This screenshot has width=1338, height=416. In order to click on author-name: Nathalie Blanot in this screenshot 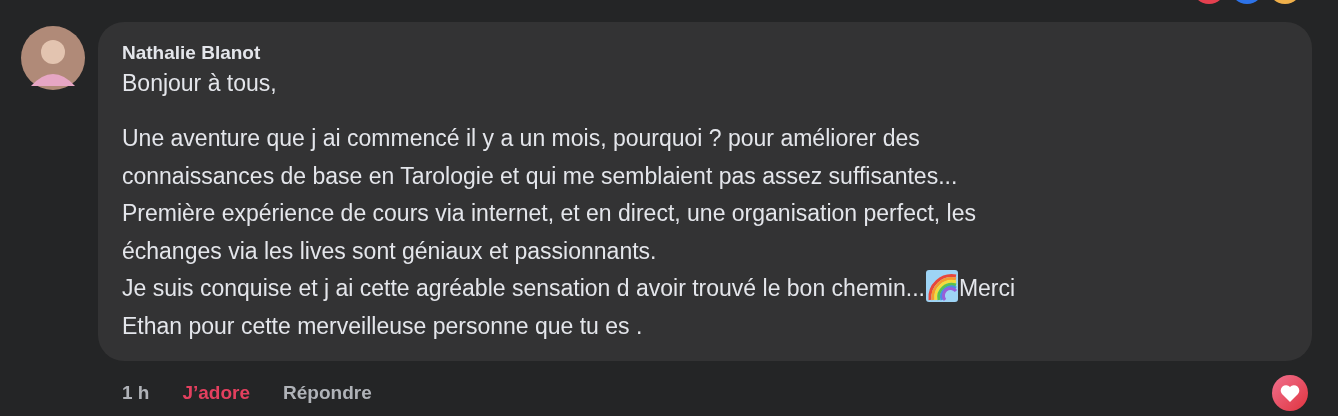, I will do `click(707, 53)`.